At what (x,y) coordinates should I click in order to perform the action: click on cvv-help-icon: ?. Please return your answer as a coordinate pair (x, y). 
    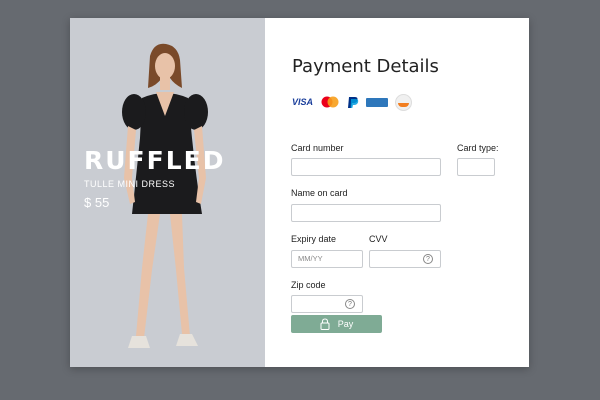
    Looking at the image, I should click on (428, 259).